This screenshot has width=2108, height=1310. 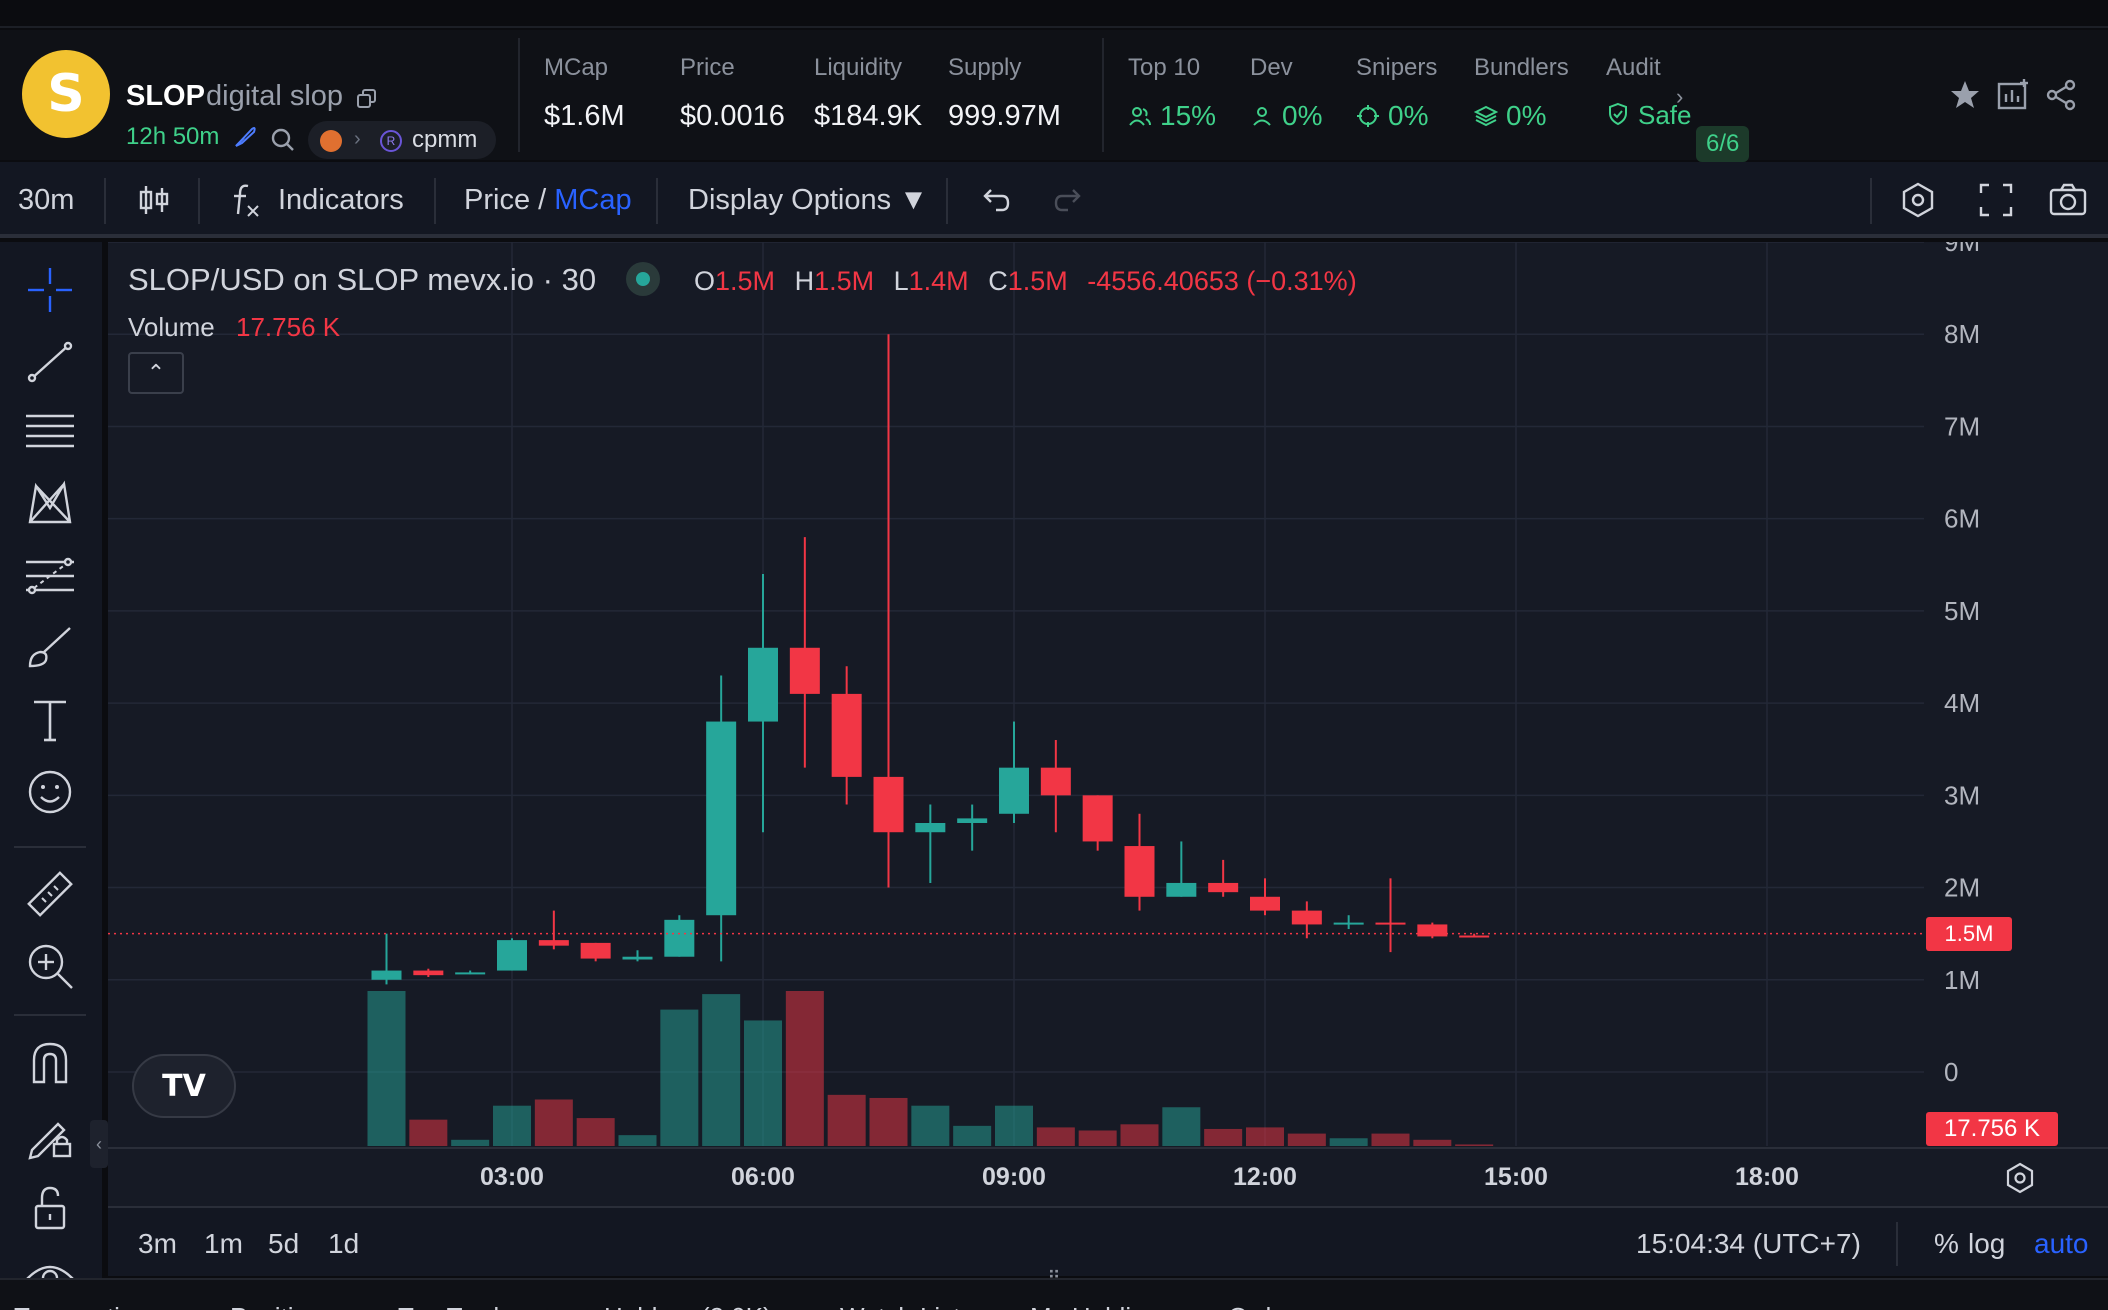 I want to click on tab-watch-list: Watch List, so click(x=900, y=1306).